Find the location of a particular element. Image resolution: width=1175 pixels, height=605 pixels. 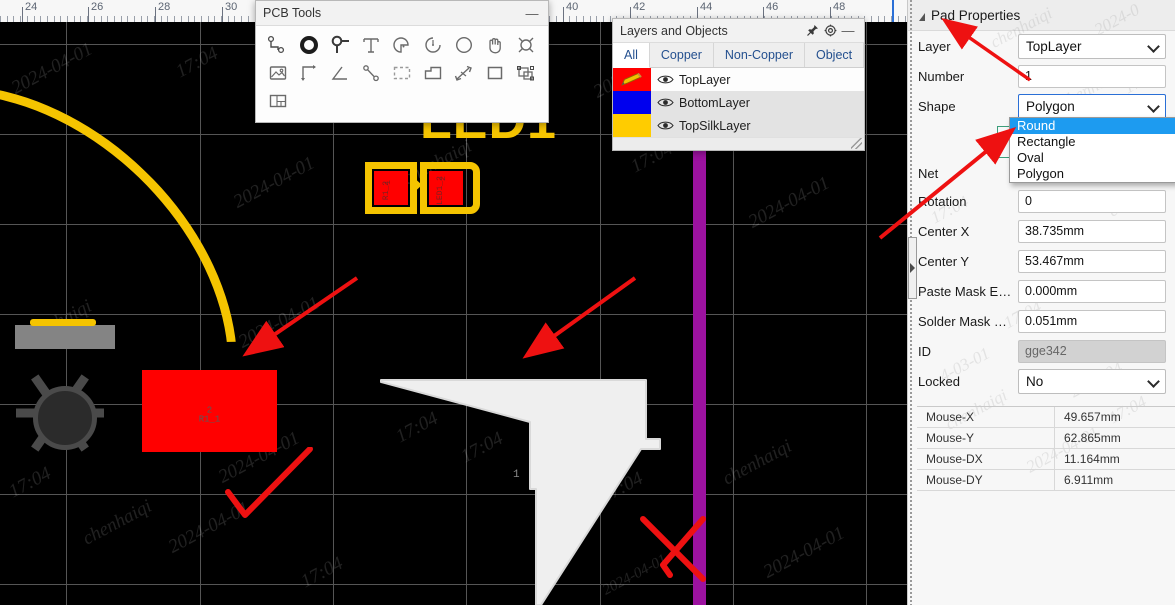

circle-tool is located at coordinates (464, 45).